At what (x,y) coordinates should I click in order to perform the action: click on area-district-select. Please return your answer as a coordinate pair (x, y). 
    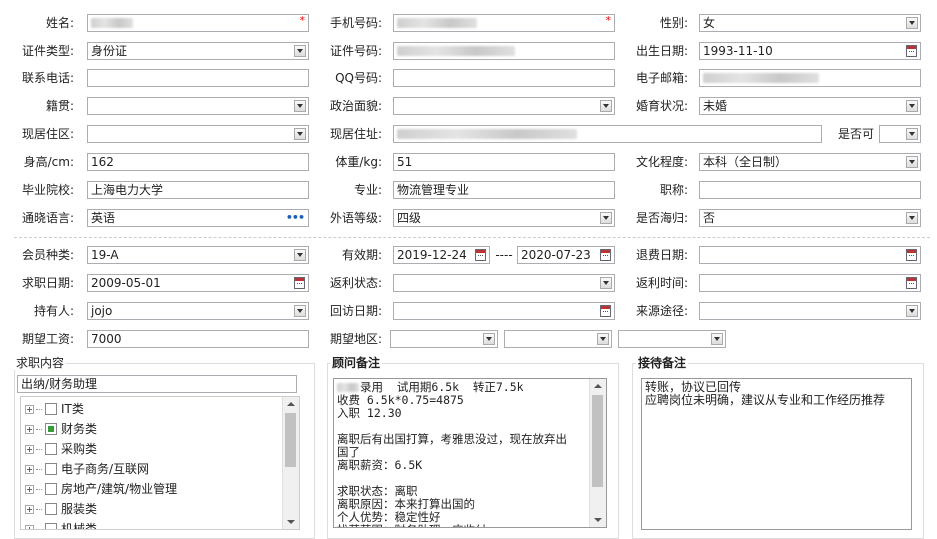
    Looking at the image, I should click on (672, 339).